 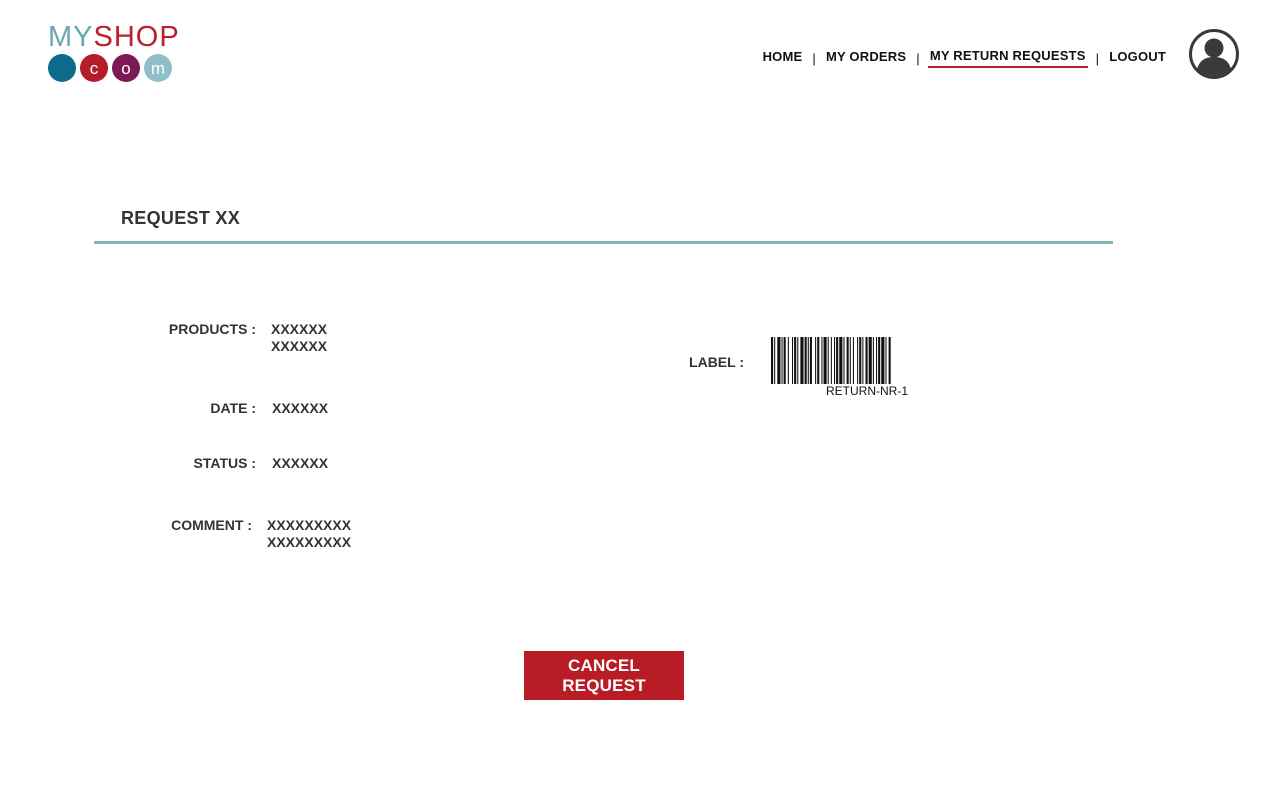 What do you see at coordinates (604, 675) in the screenshot?
I see `cancel-request-button: CANCEL REQUEST` at bounding box center [604, 675].